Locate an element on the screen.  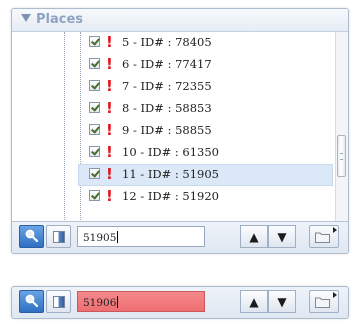
scrollbar-thumb is located at coordinates (341, 156).